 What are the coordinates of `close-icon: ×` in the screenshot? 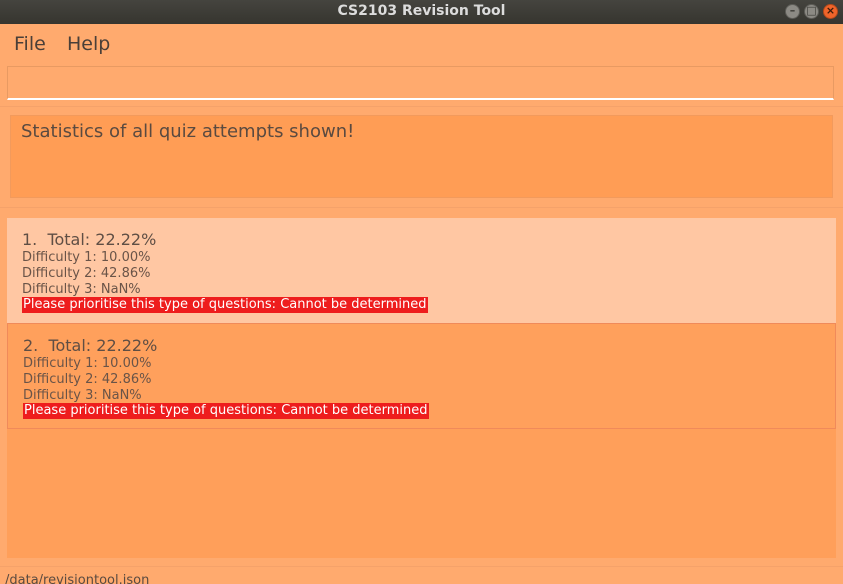 It's located at (830, 10).